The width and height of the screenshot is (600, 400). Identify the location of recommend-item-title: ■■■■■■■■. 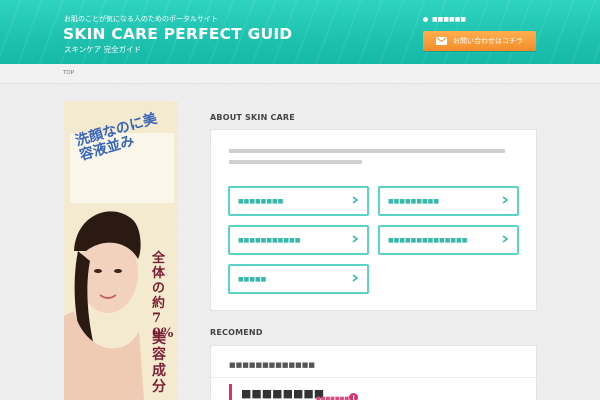
(282, 393).